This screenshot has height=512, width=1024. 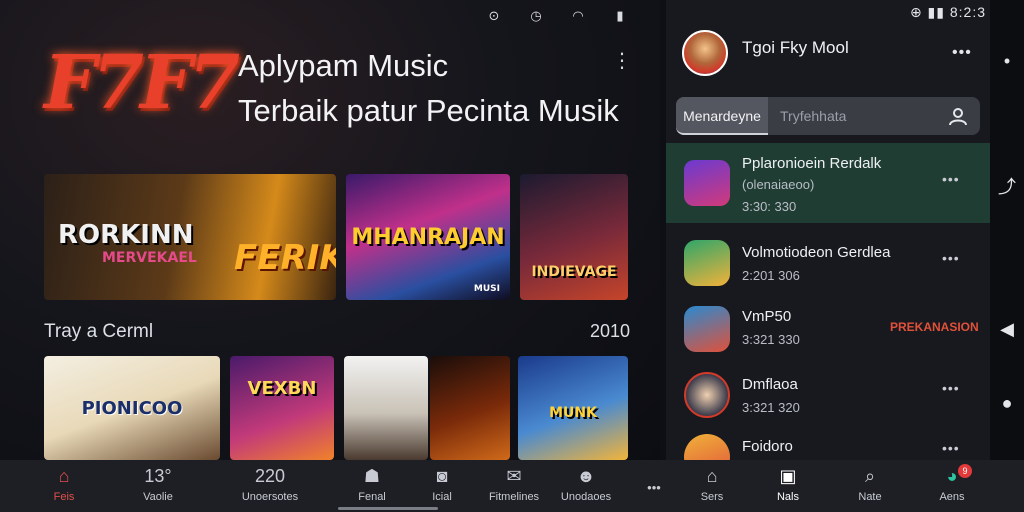 I want to click on album-tile-2-title: VEXBN, so click(x=282, y=388).